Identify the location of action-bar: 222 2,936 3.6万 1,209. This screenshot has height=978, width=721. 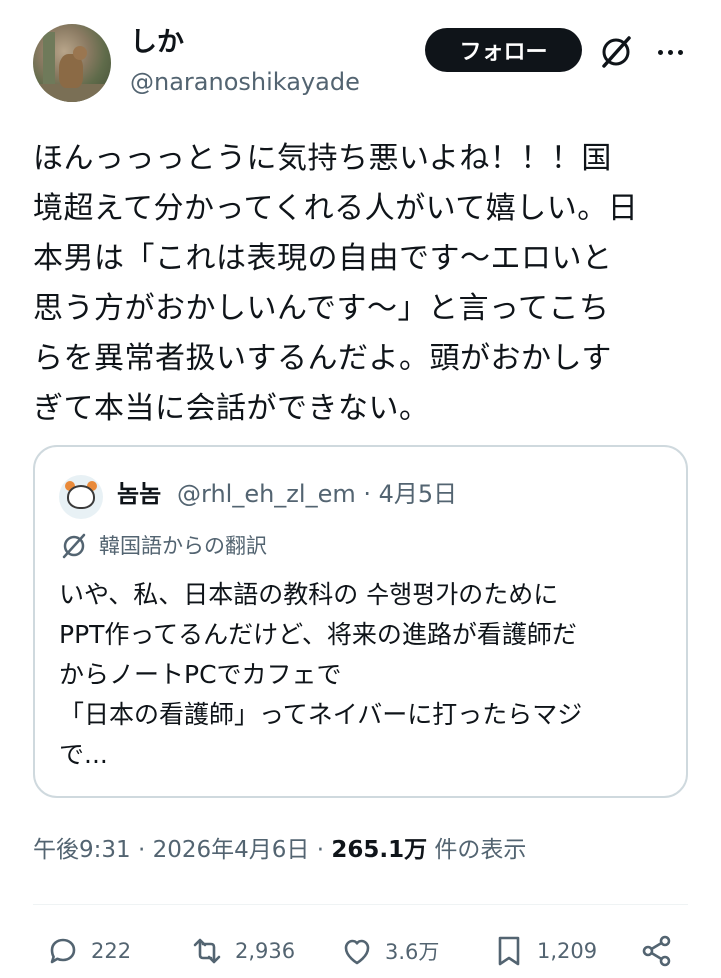
(363, 951).